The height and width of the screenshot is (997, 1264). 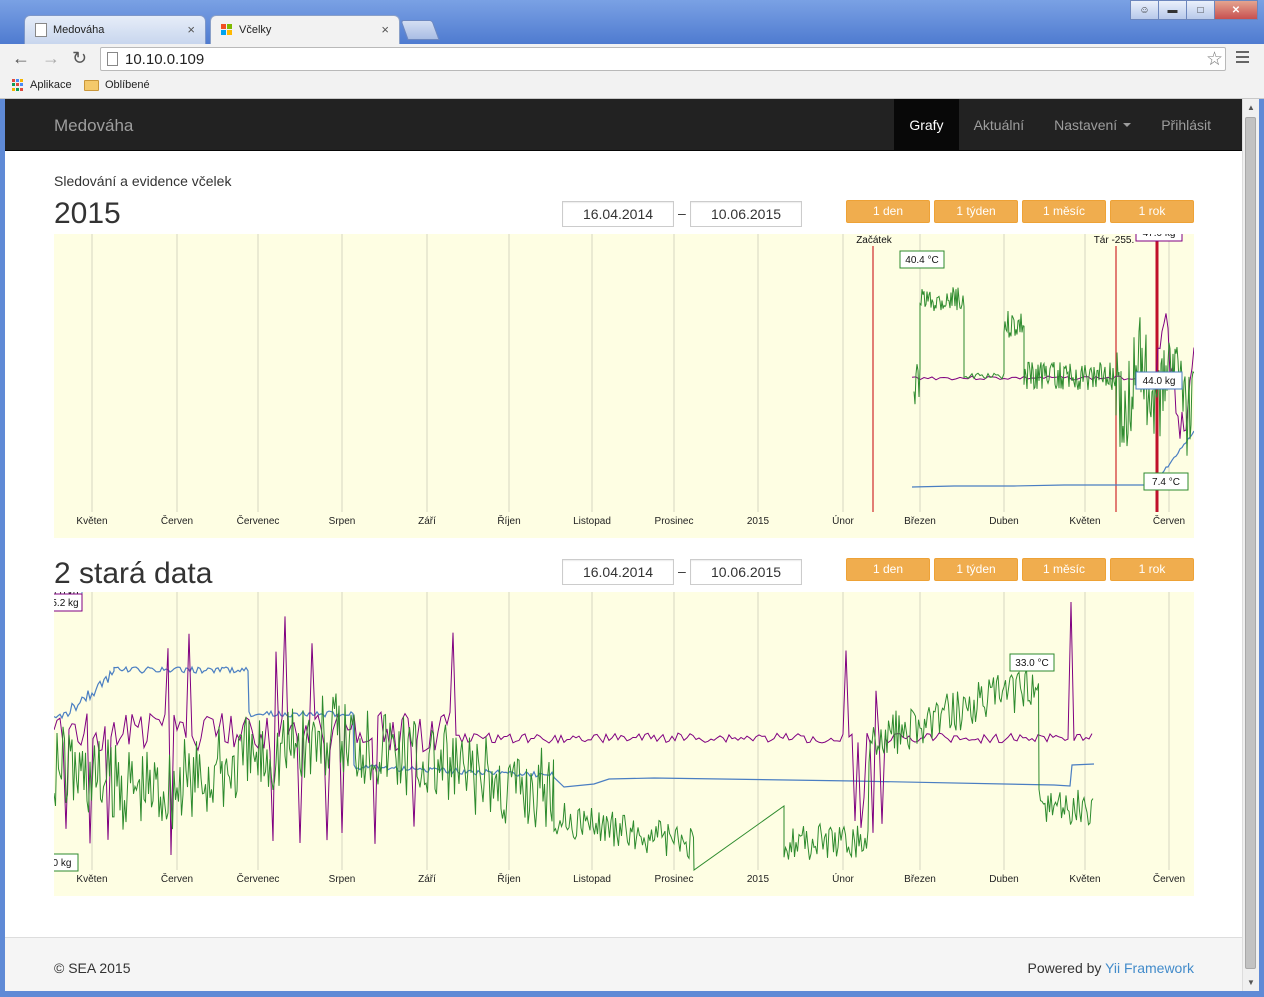 What do you see at coordinates (1200, 10) in the screenshot?
I see `maximize-button: □` at bounding box center [1200, 10].